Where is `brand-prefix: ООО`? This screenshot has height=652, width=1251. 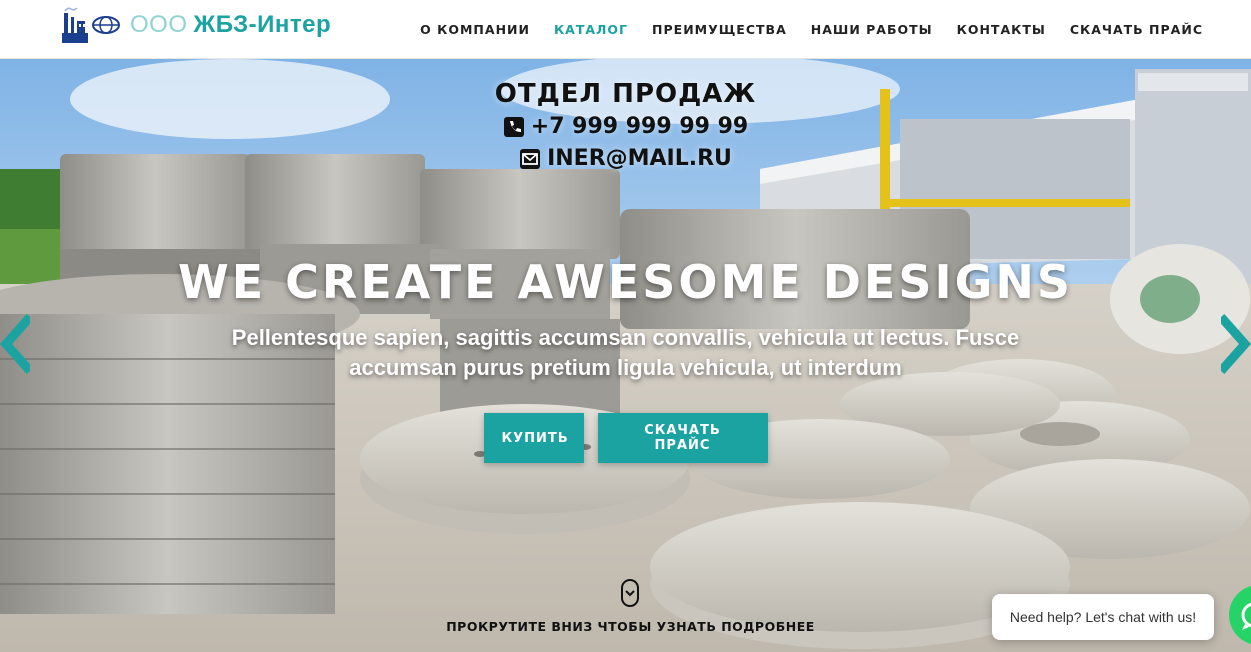 brand-prefix: ООО is located at coordinates (159, 24).